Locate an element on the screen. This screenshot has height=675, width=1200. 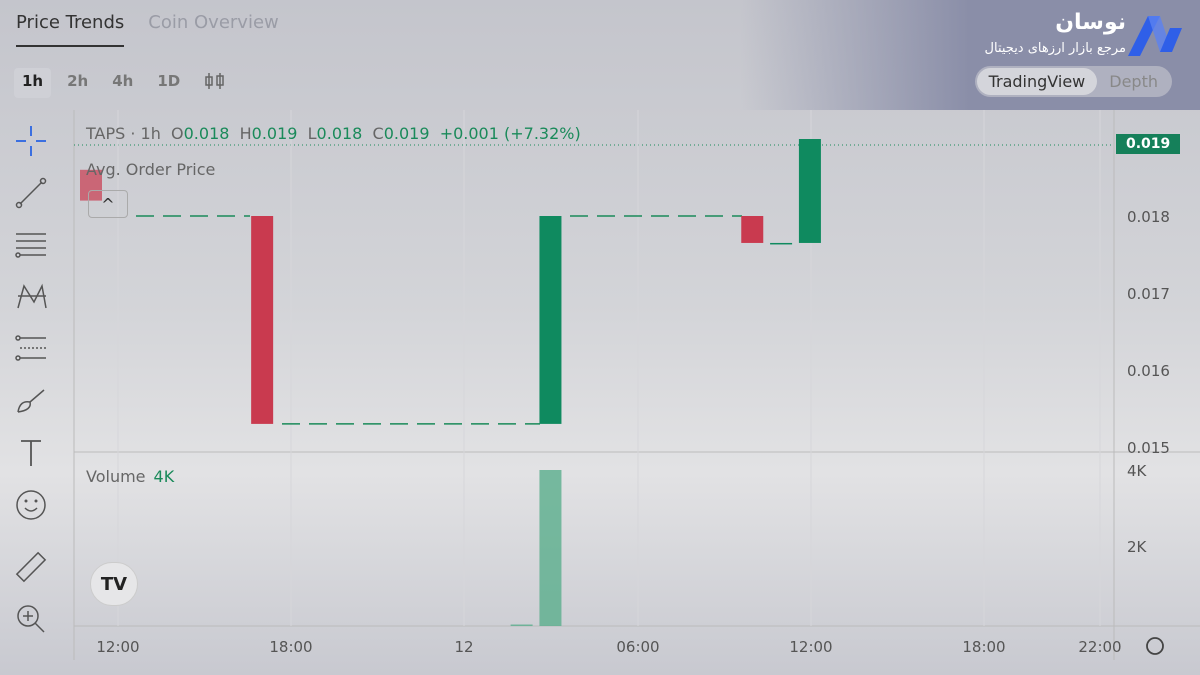
chart-settings-icon is located at coordinates (1155, 646).